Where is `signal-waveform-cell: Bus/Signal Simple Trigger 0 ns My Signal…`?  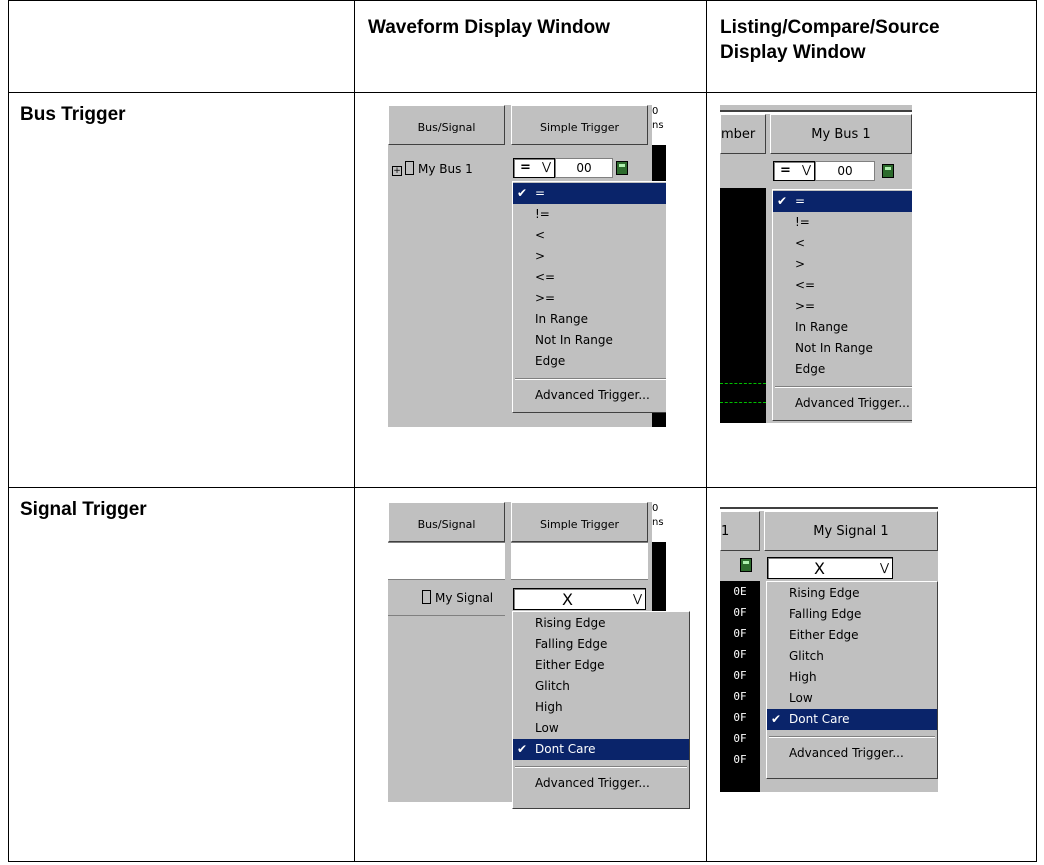
signal-waveform-cell: Bus/Signal Simple Trigger 0 ns My Signal… is located at coordinates (530, 674).